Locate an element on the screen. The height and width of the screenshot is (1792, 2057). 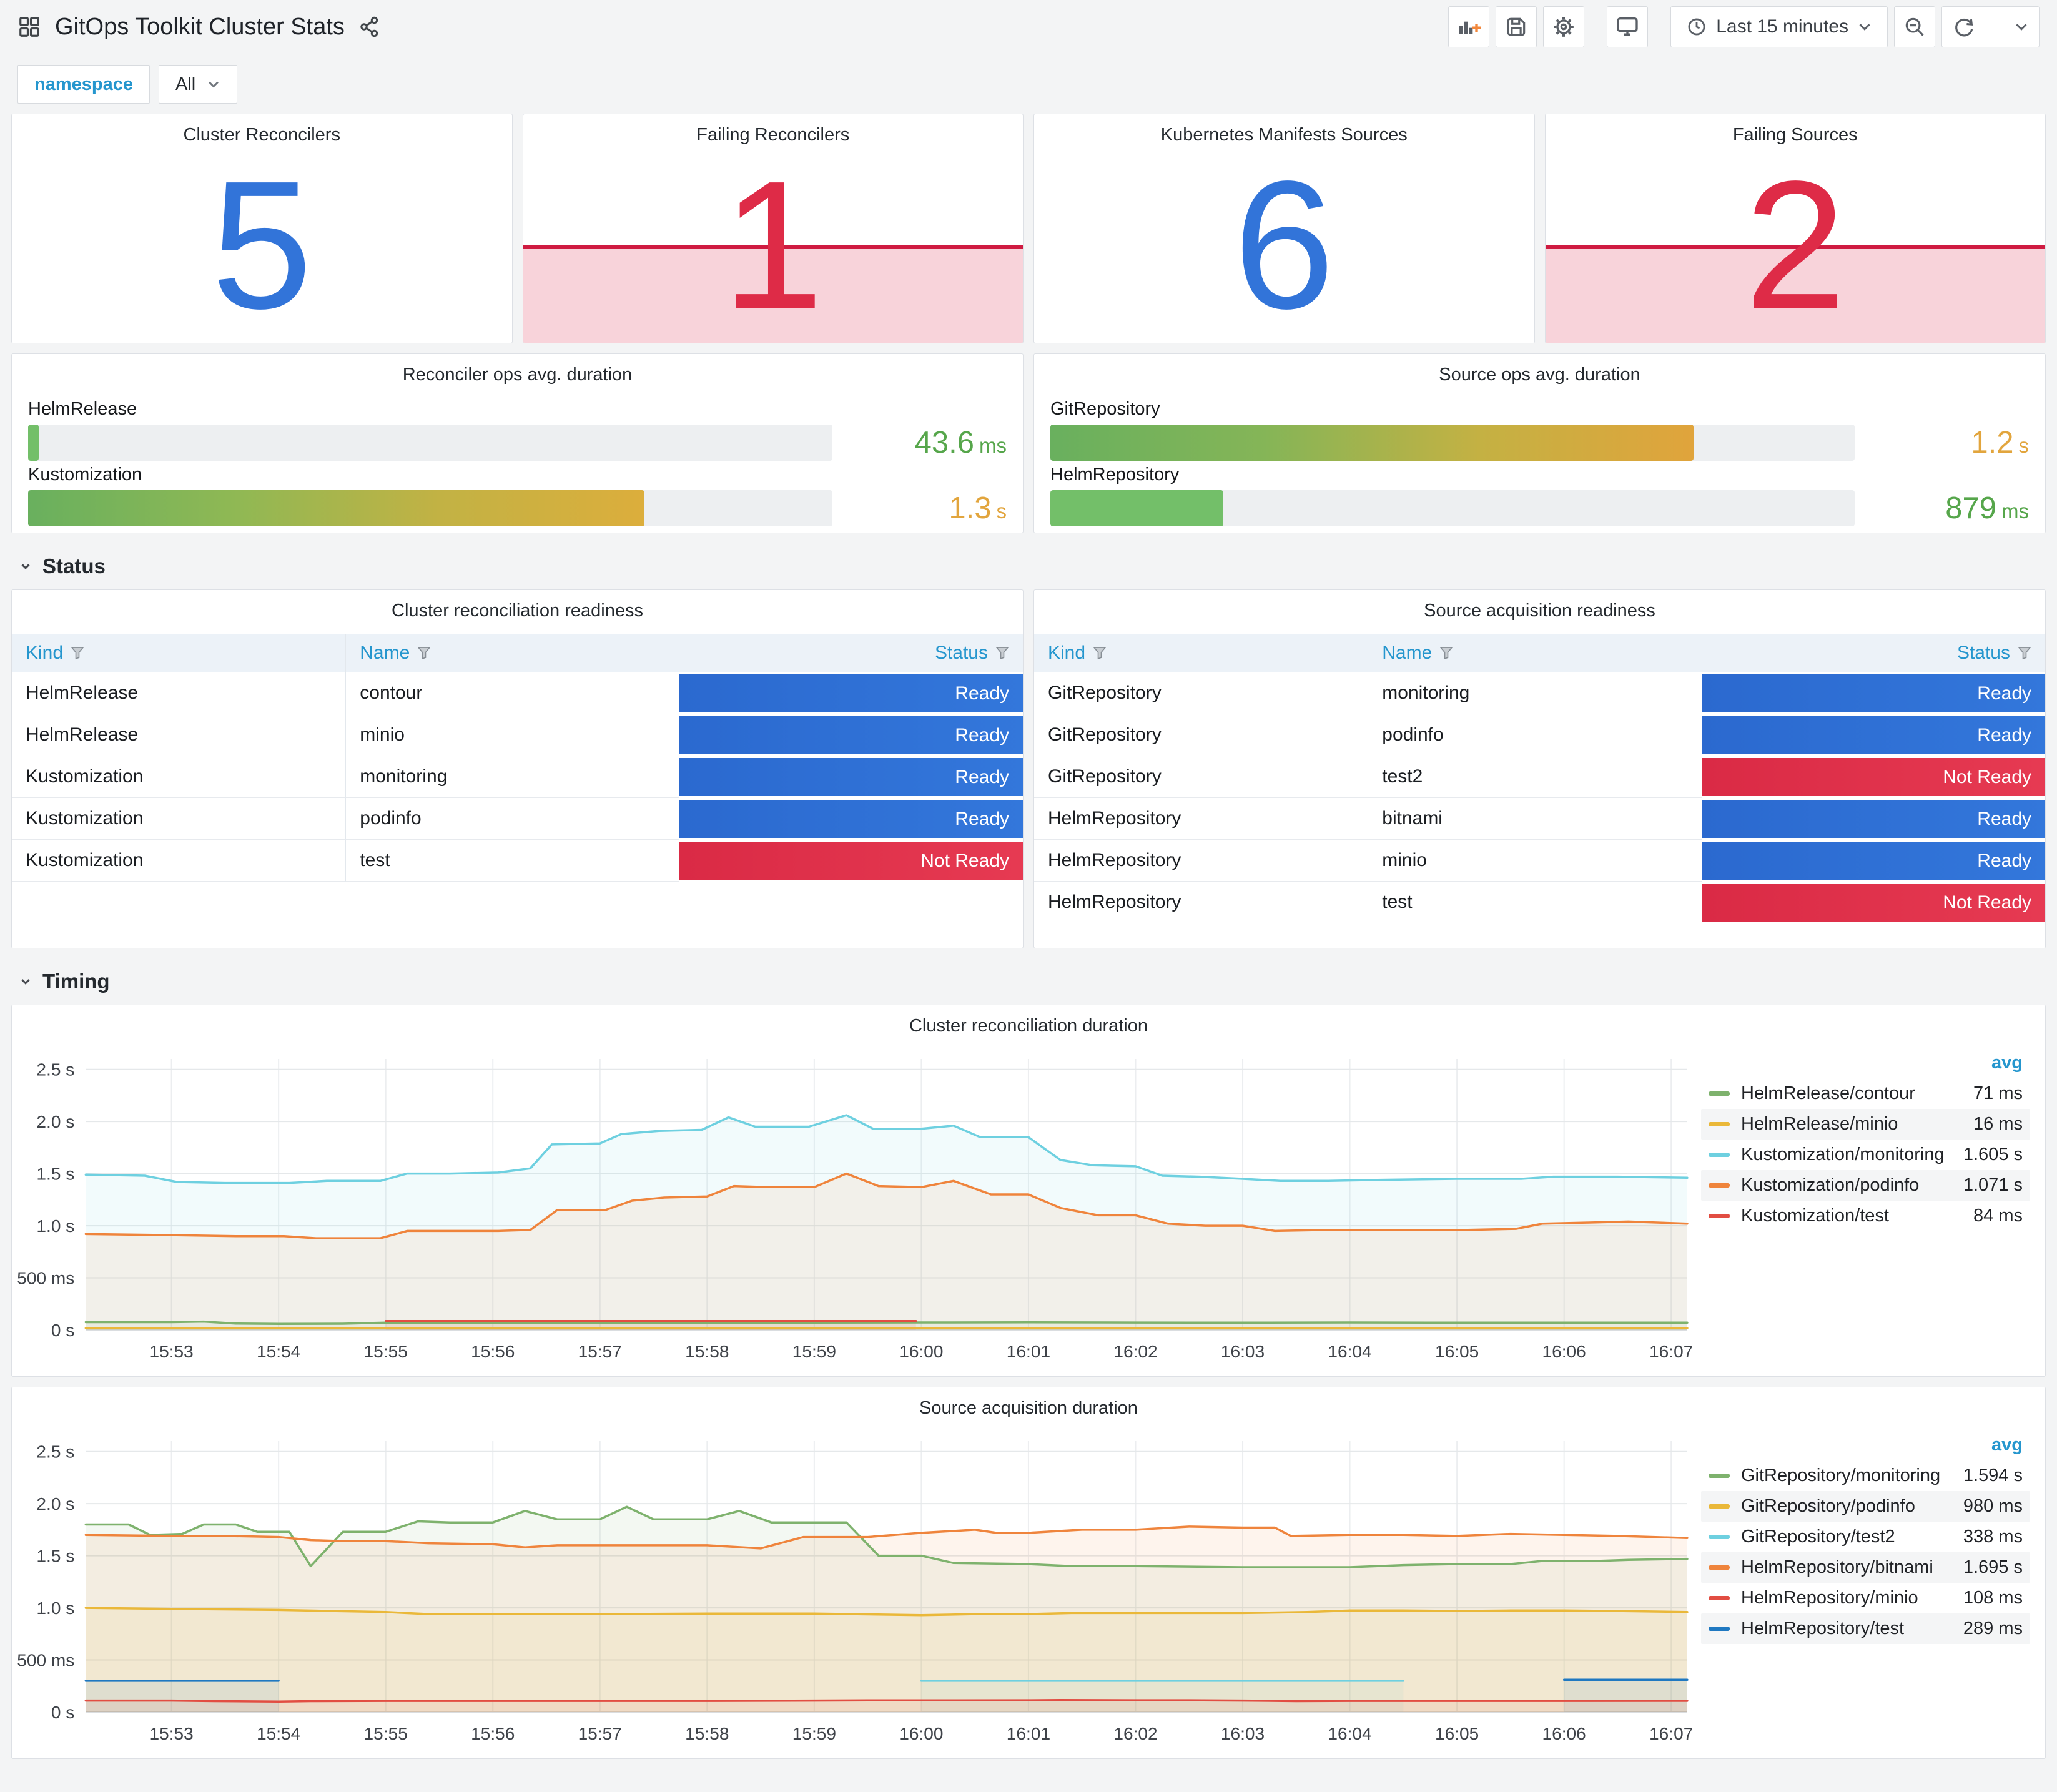
svg-text: 15:53 is located at coordinates (171, 1733).